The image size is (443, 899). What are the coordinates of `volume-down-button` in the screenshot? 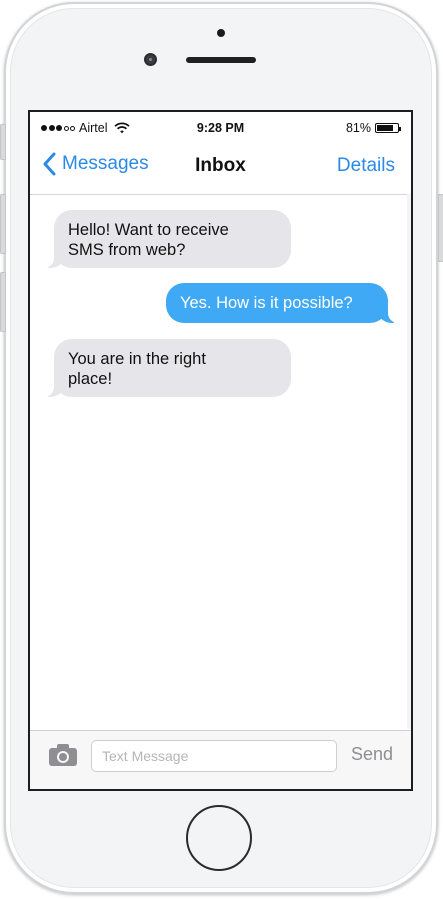 It's located at (3, 302).